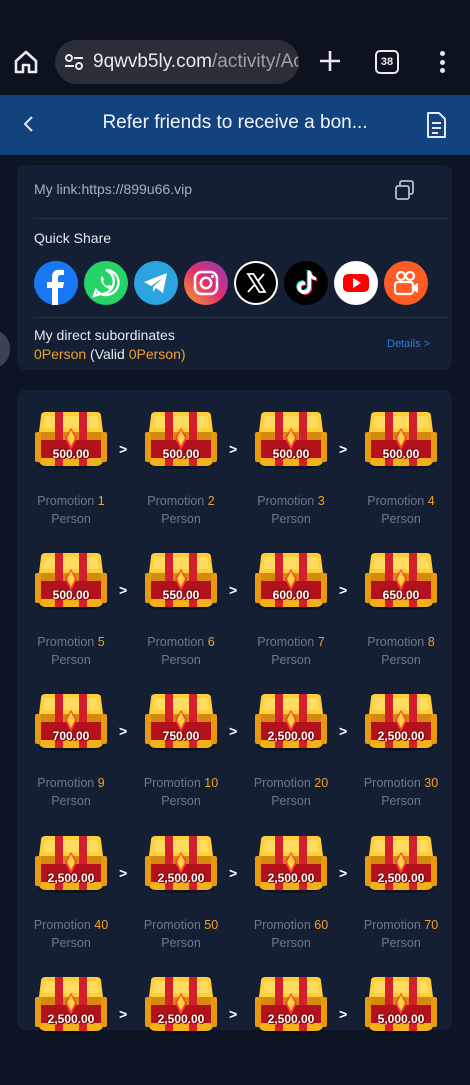  What do you see at coordinates (356, 283) in the screenshot?
I see `youtube-icon` at bounding box center [356, 283].